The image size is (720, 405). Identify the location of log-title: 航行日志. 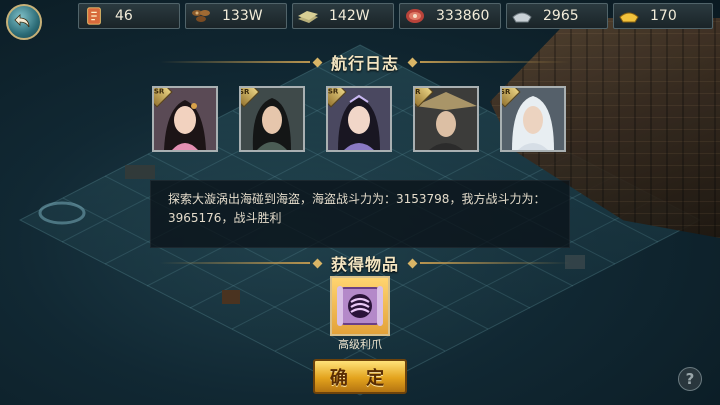
(365, 63).